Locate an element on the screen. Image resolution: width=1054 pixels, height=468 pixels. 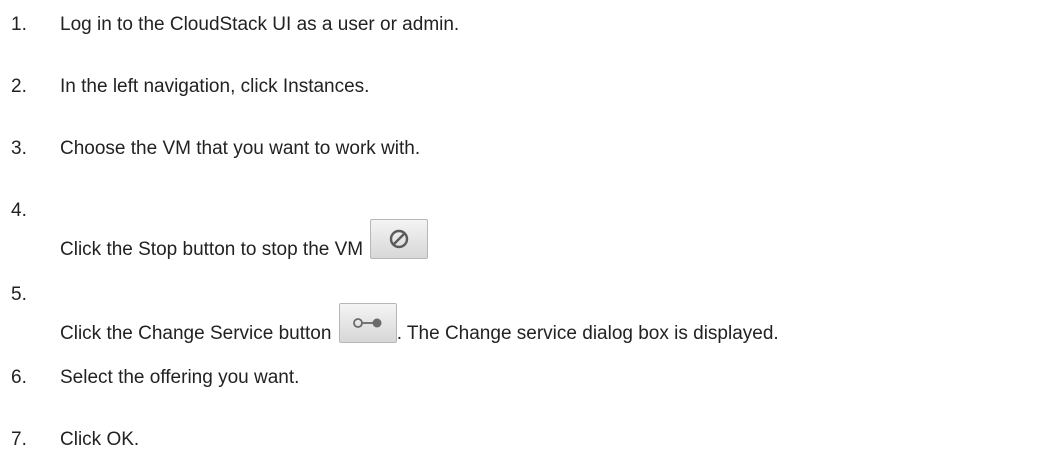
step-number: 7. is located at coordinates (19, 439).